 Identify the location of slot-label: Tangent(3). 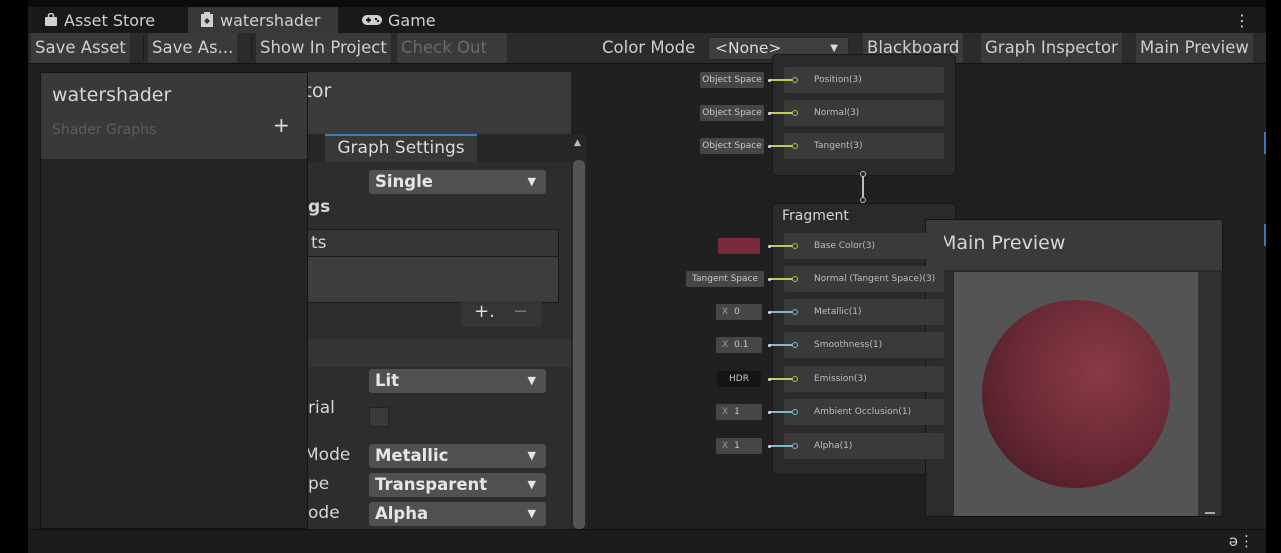
(838, 146).